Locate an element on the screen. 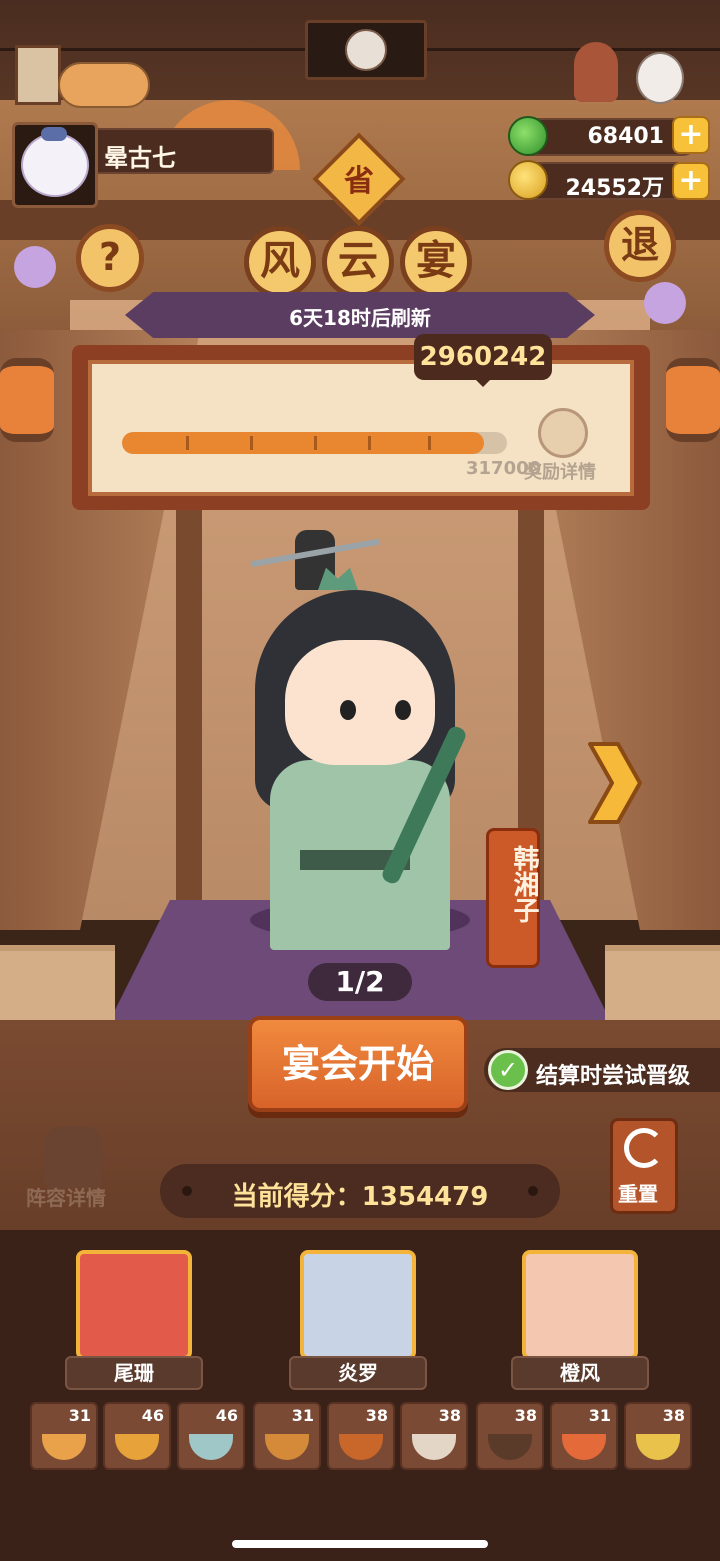  banner-portrait is located at coordinates (366, 50).